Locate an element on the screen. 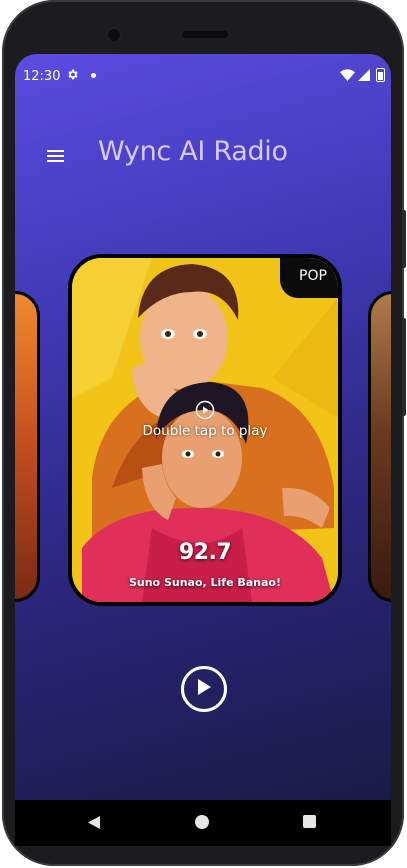 The width and height of the screenshot is (407, 868). system-nav-bar is located at coordinates (203, 823).